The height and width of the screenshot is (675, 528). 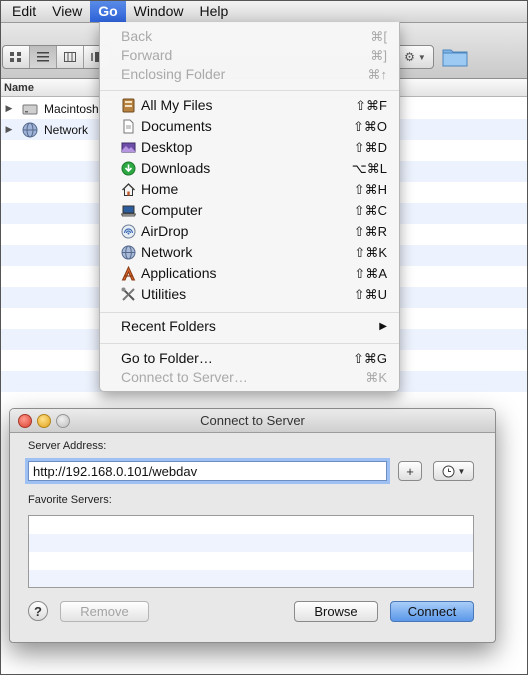 I want to click on desktop-icon, so click(x=128, y=147).